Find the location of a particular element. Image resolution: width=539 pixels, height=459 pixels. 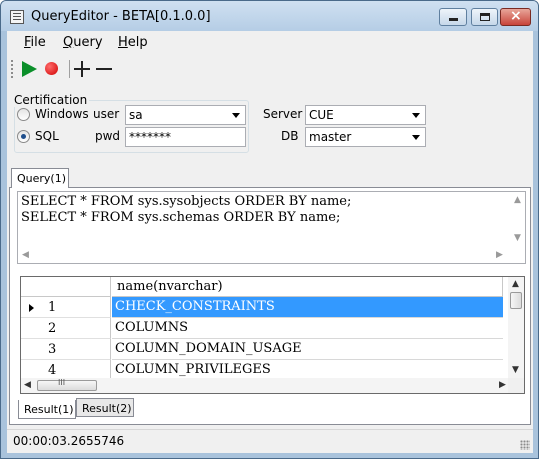

plus-icon is located at coordinates (82, 69).